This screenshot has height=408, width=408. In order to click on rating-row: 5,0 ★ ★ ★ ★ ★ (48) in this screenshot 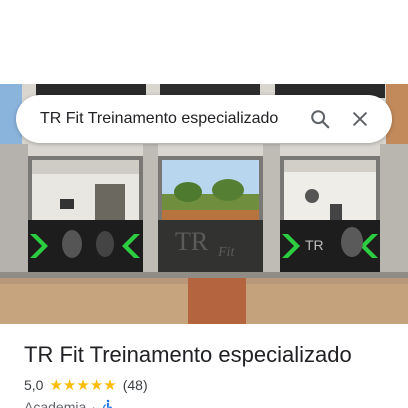, I will do `click(86, 385)`.